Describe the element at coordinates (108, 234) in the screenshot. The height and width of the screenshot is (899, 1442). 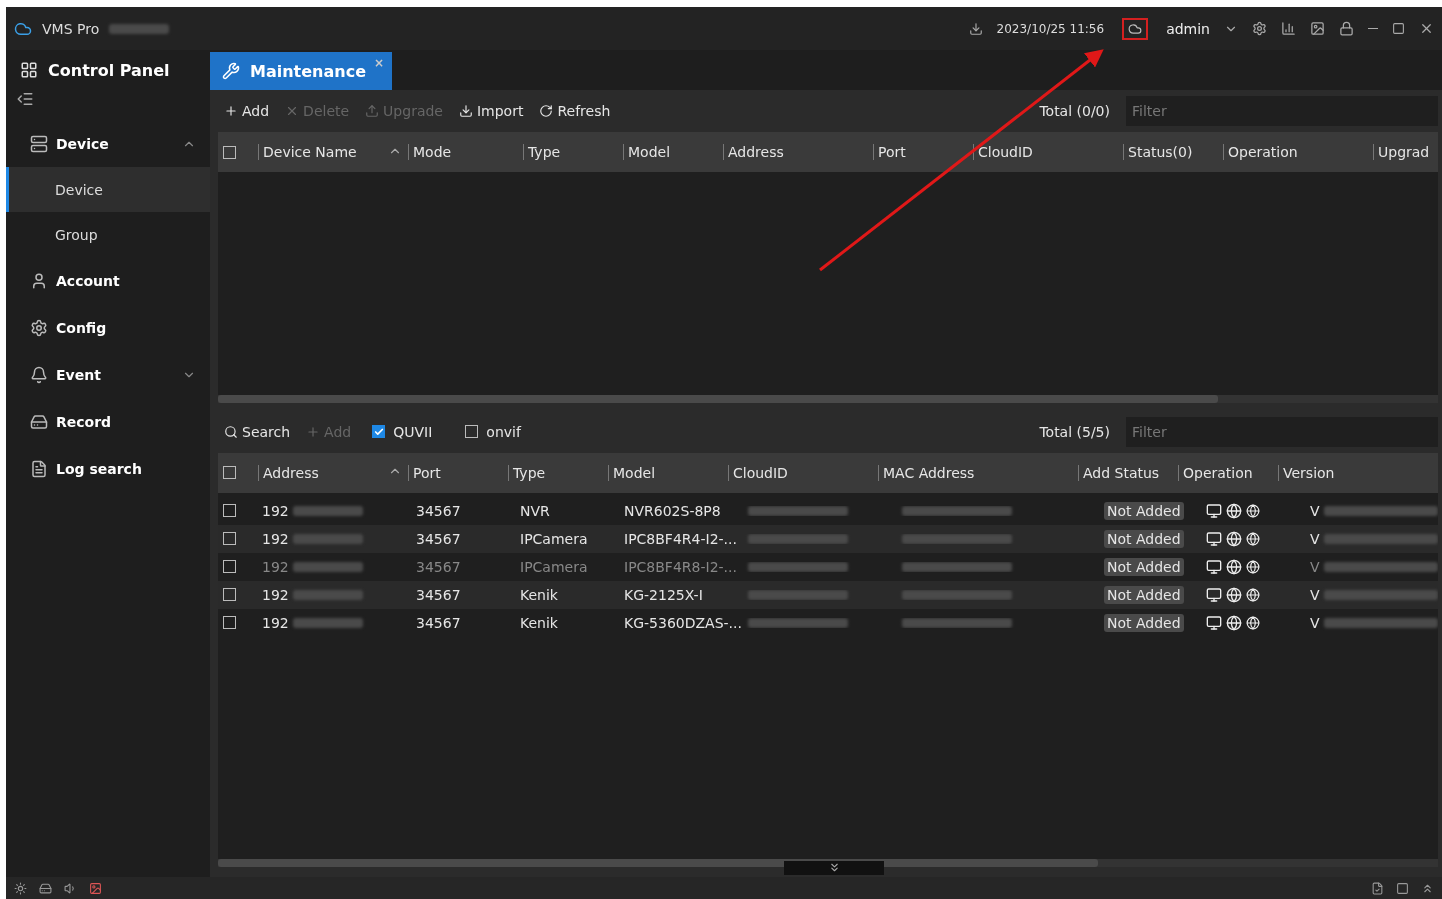
I see `submenu-item: Group` at that location.